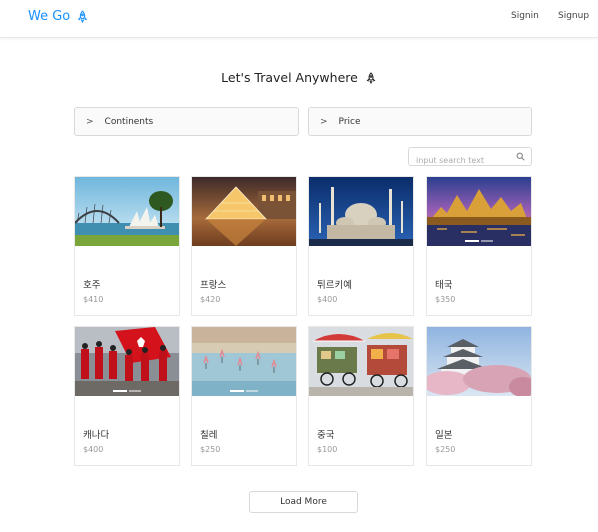  I want to click on destination-name: 태국, so click(444, 285).